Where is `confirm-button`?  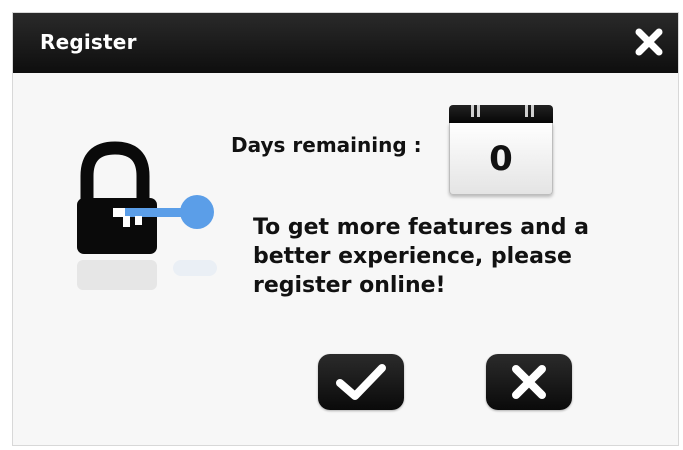 confirm-button is located at coordinates (361, 382).